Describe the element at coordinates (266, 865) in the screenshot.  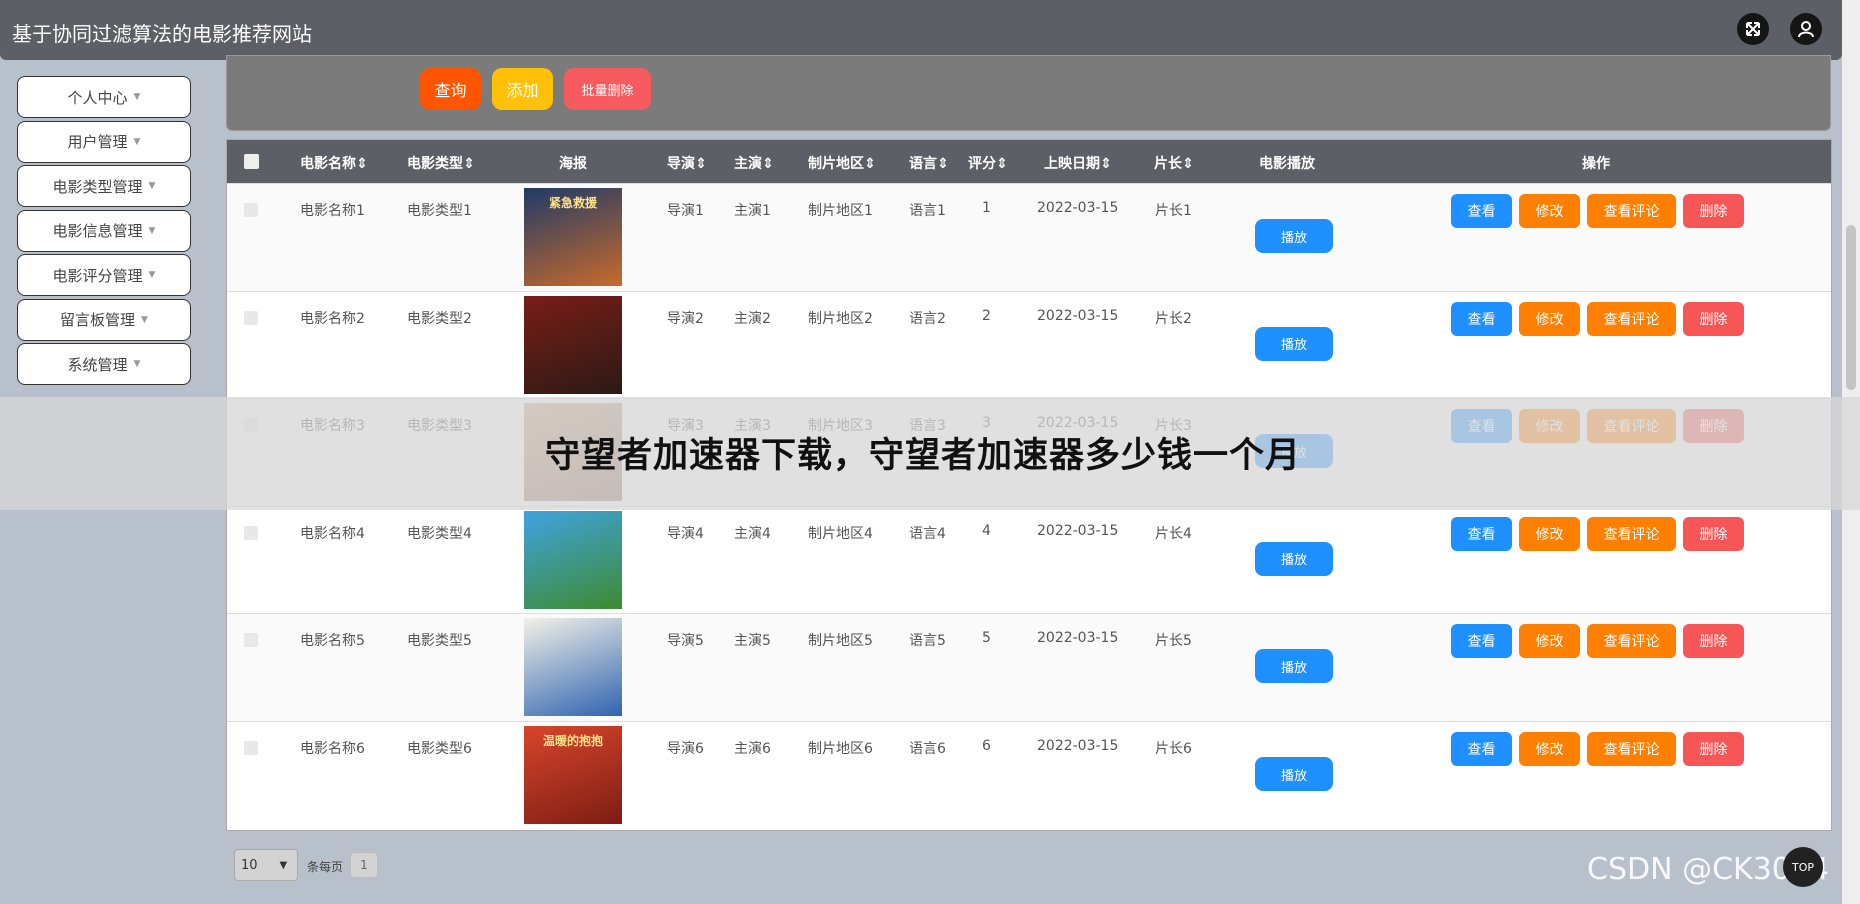
I see `page-size-select: 10 ▼` at that location.